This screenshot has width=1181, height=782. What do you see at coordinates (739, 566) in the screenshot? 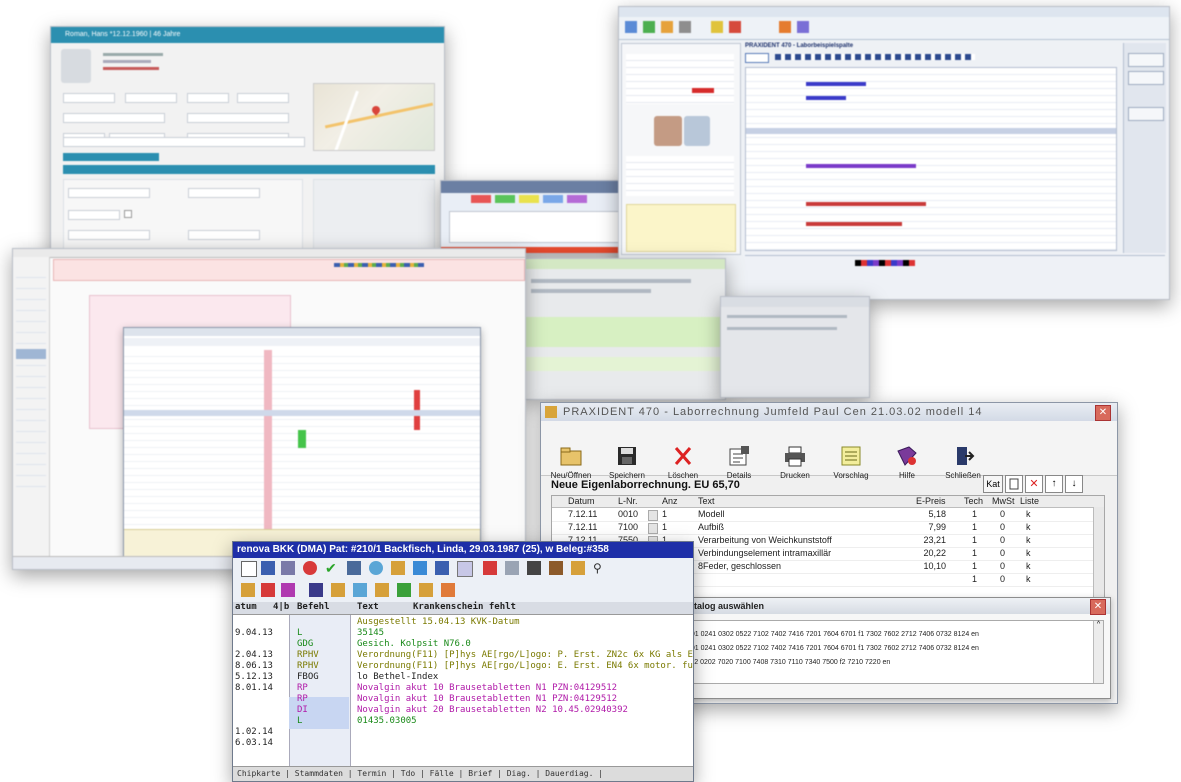
I see `cell-text: 8Feder, geschlossen` at bounding box center [739, 566].